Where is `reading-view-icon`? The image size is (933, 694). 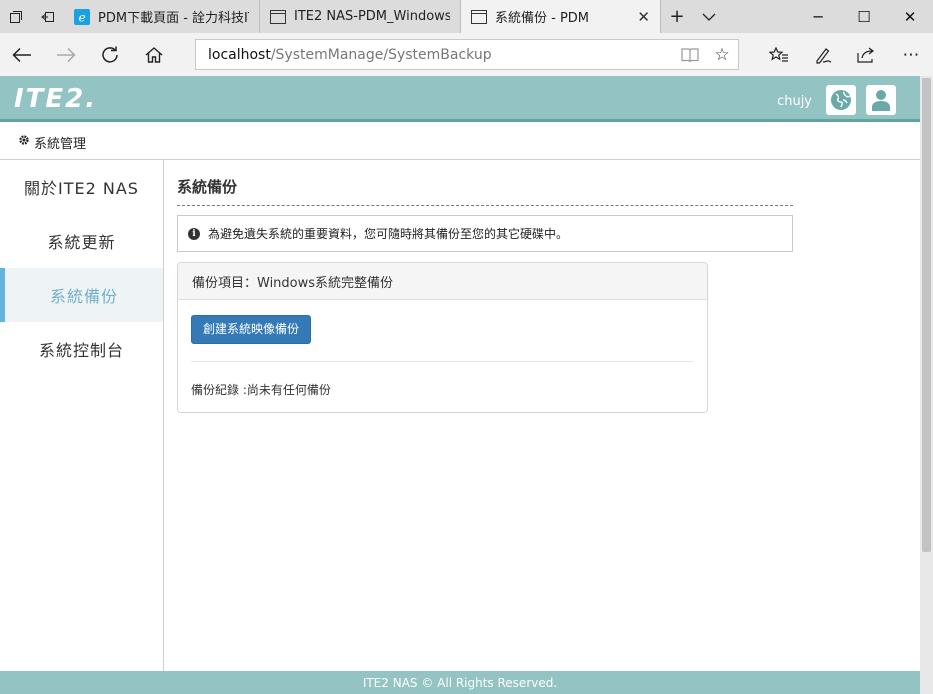 reading-view-icon is located at coordinates (690, 55).